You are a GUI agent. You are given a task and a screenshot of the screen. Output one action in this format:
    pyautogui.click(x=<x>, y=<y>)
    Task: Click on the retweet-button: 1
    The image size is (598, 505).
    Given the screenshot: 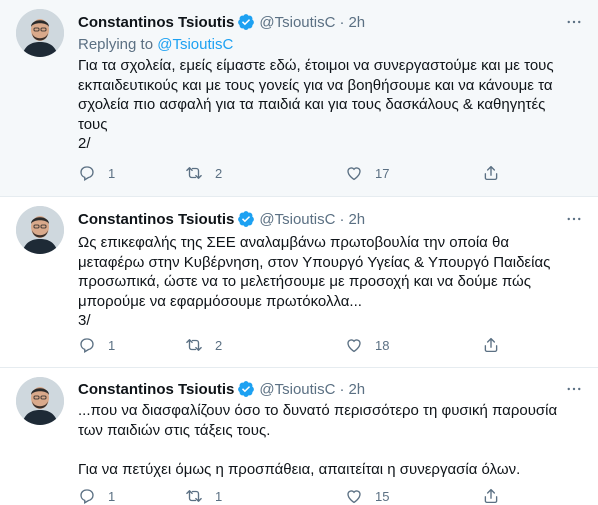 What is the action you would take?
    pyautogui.click(x=203, y=495)
    